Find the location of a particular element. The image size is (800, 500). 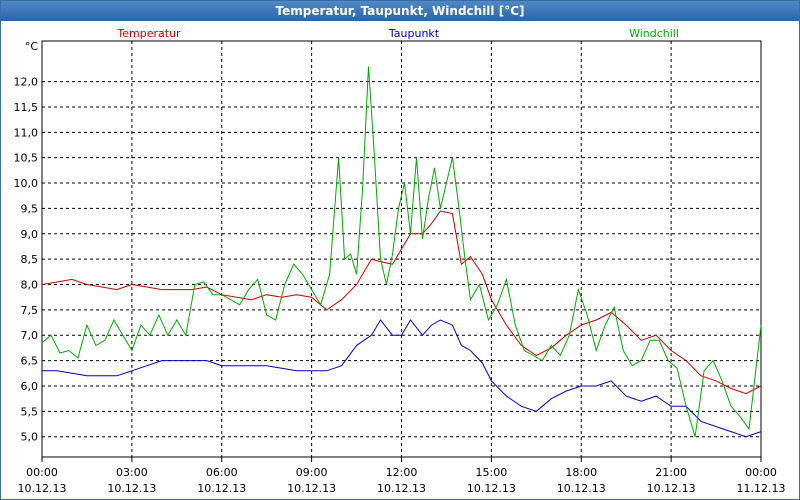

y-tick-label: 10,5 is located at coordinates (26, 158).